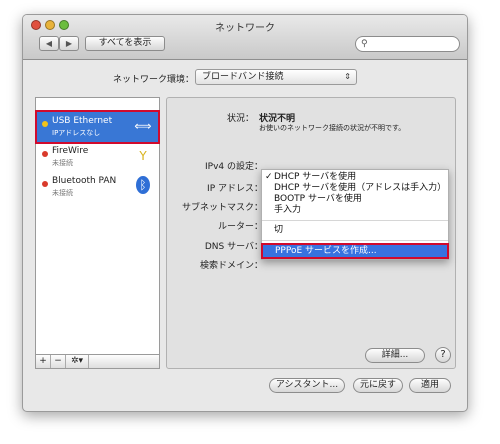 The image size is (500, 444). Describe the element at coordinates (355, 210) in the screenshot. I see `menu-item-manual: 手入力` at that location.